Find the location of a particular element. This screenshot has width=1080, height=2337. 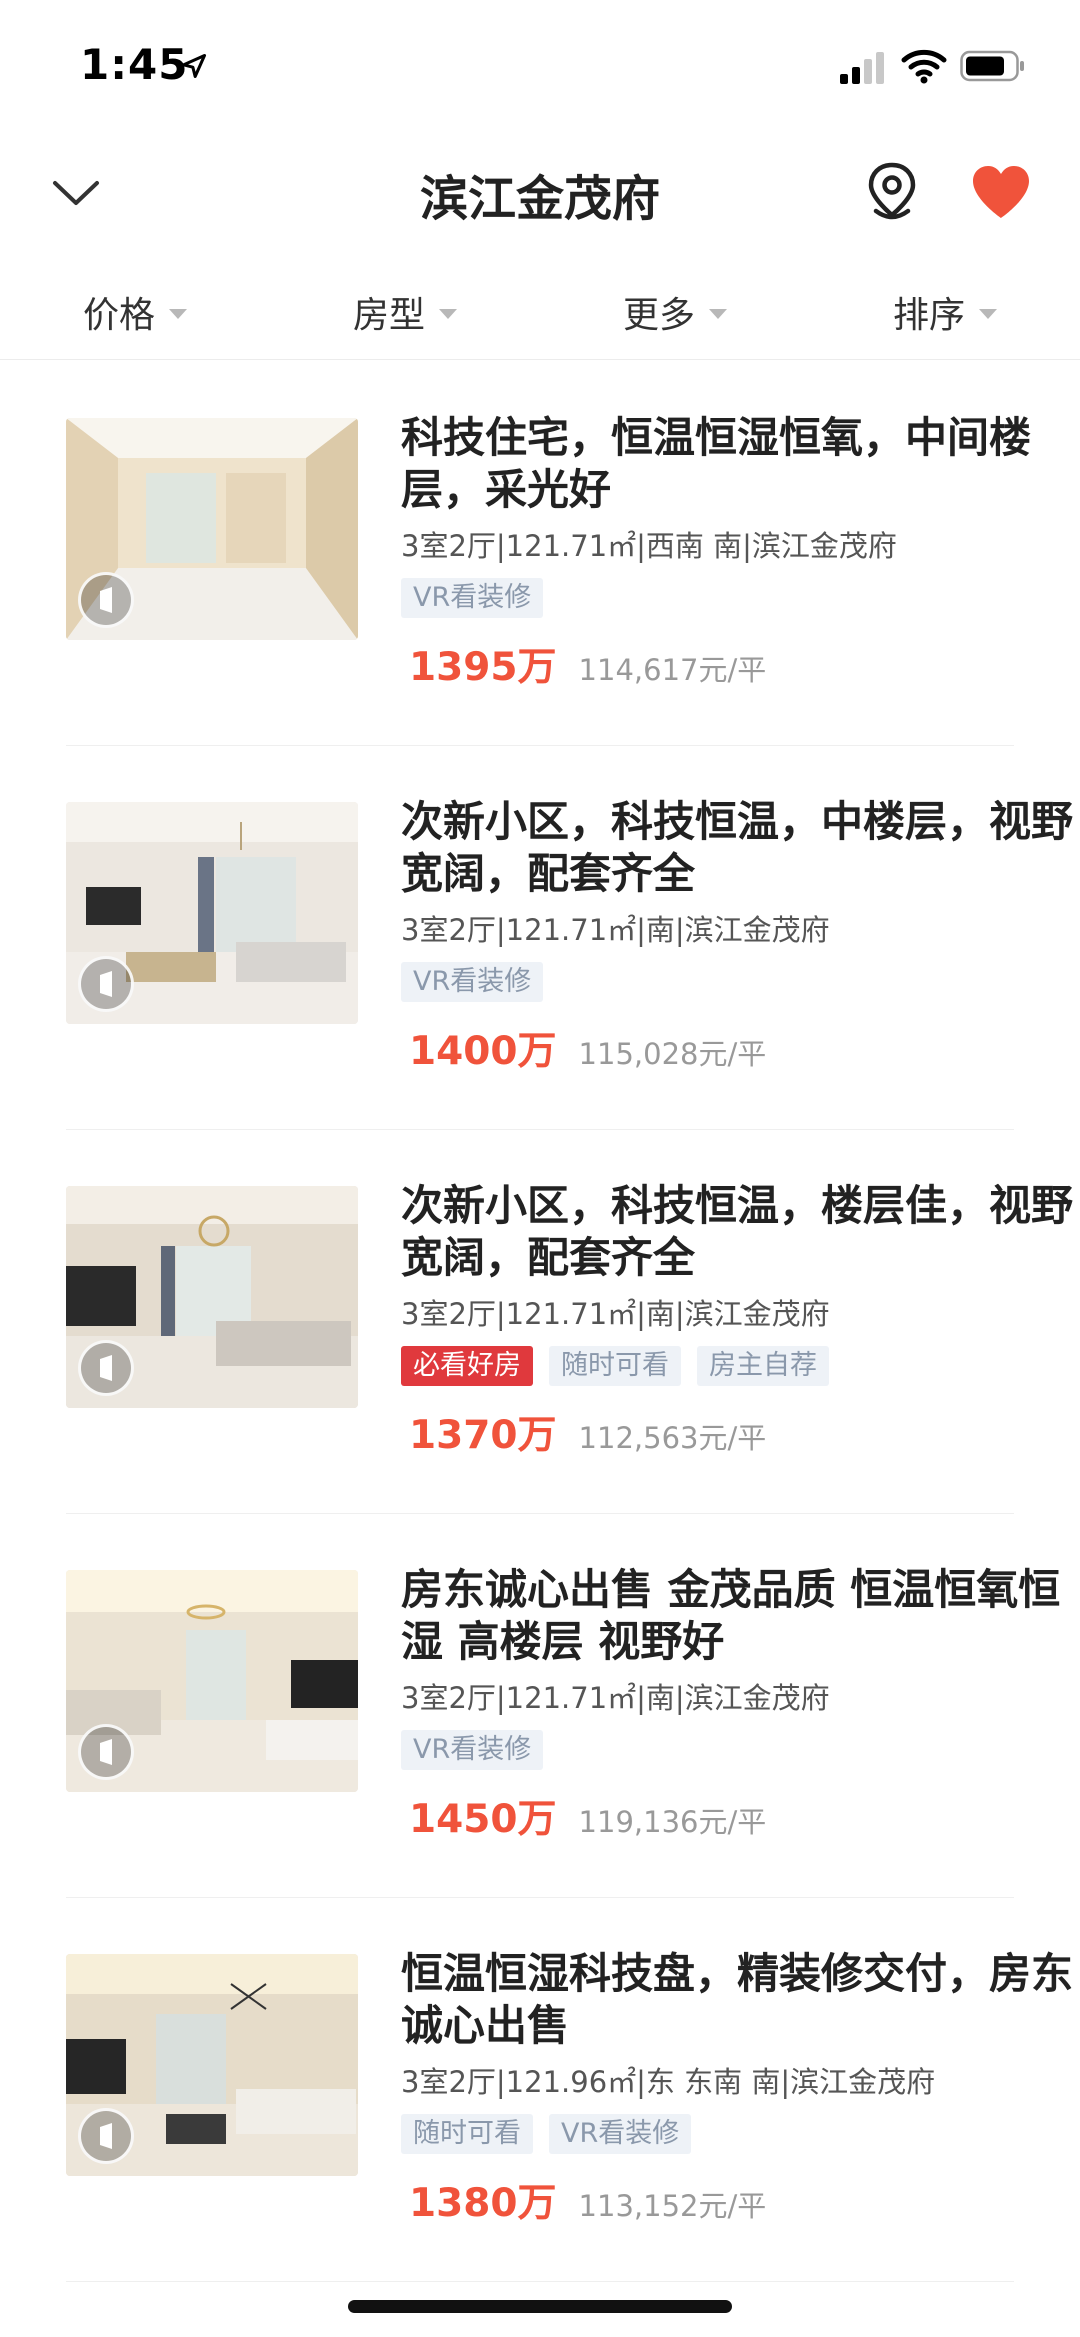

filter-bar: 价格 房型 更多 排序 is located at coordinates (540, 312).